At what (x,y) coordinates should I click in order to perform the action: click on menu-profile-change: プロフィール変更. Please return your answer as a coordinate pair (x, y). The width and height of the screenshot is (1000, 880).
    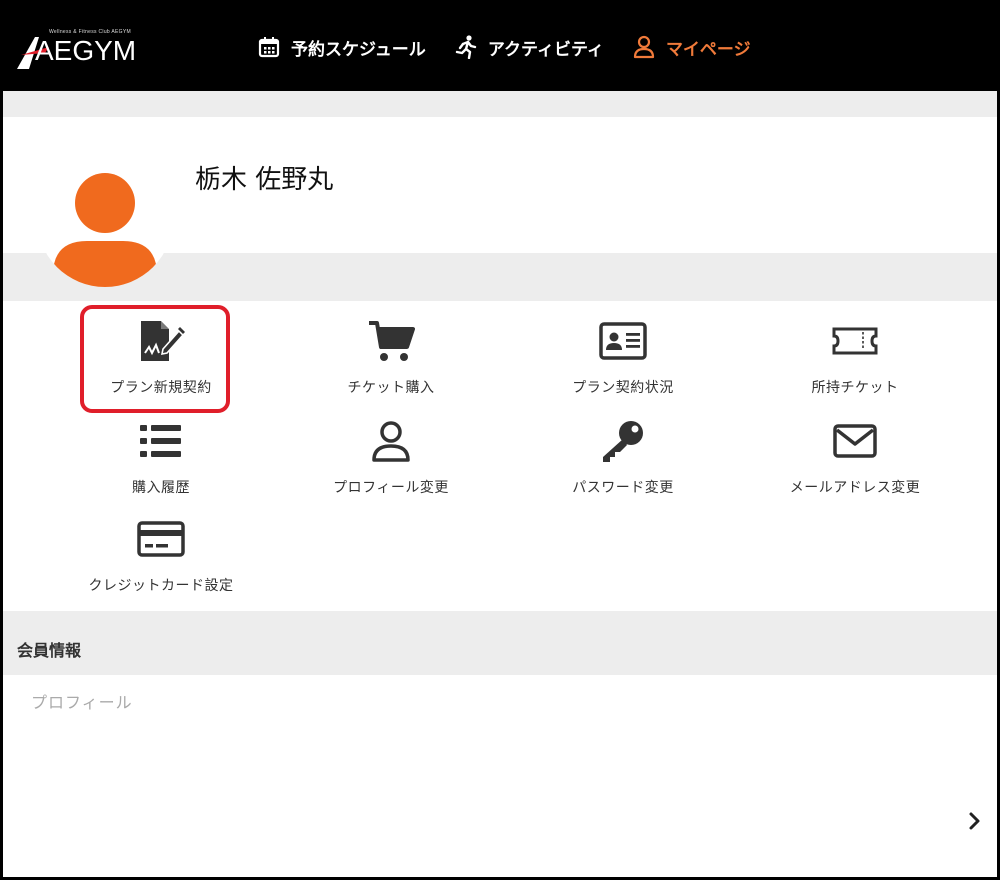
    Looking at the image, I should click on (391, 449).